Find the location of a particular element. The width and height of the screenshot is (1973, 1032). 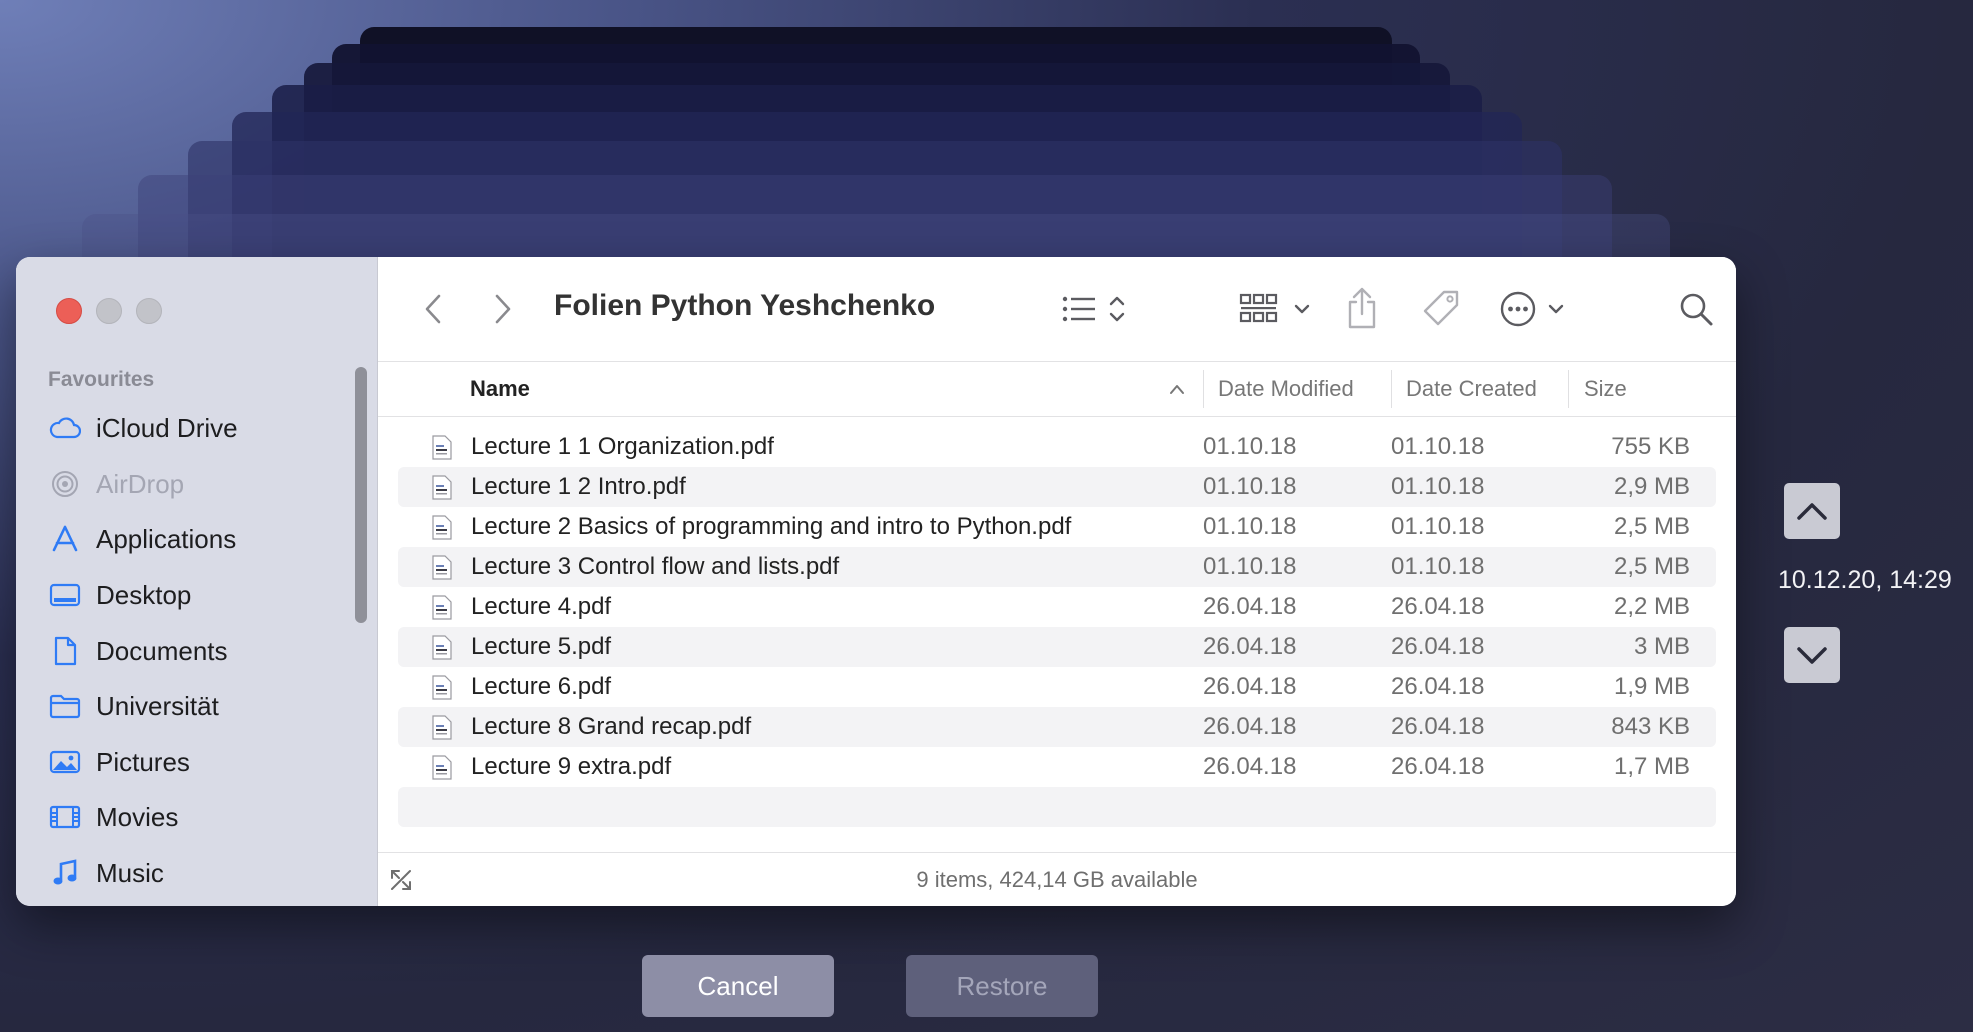

toolbar: Folien Python Yeshchenko is located at coordinates (1057, 309).